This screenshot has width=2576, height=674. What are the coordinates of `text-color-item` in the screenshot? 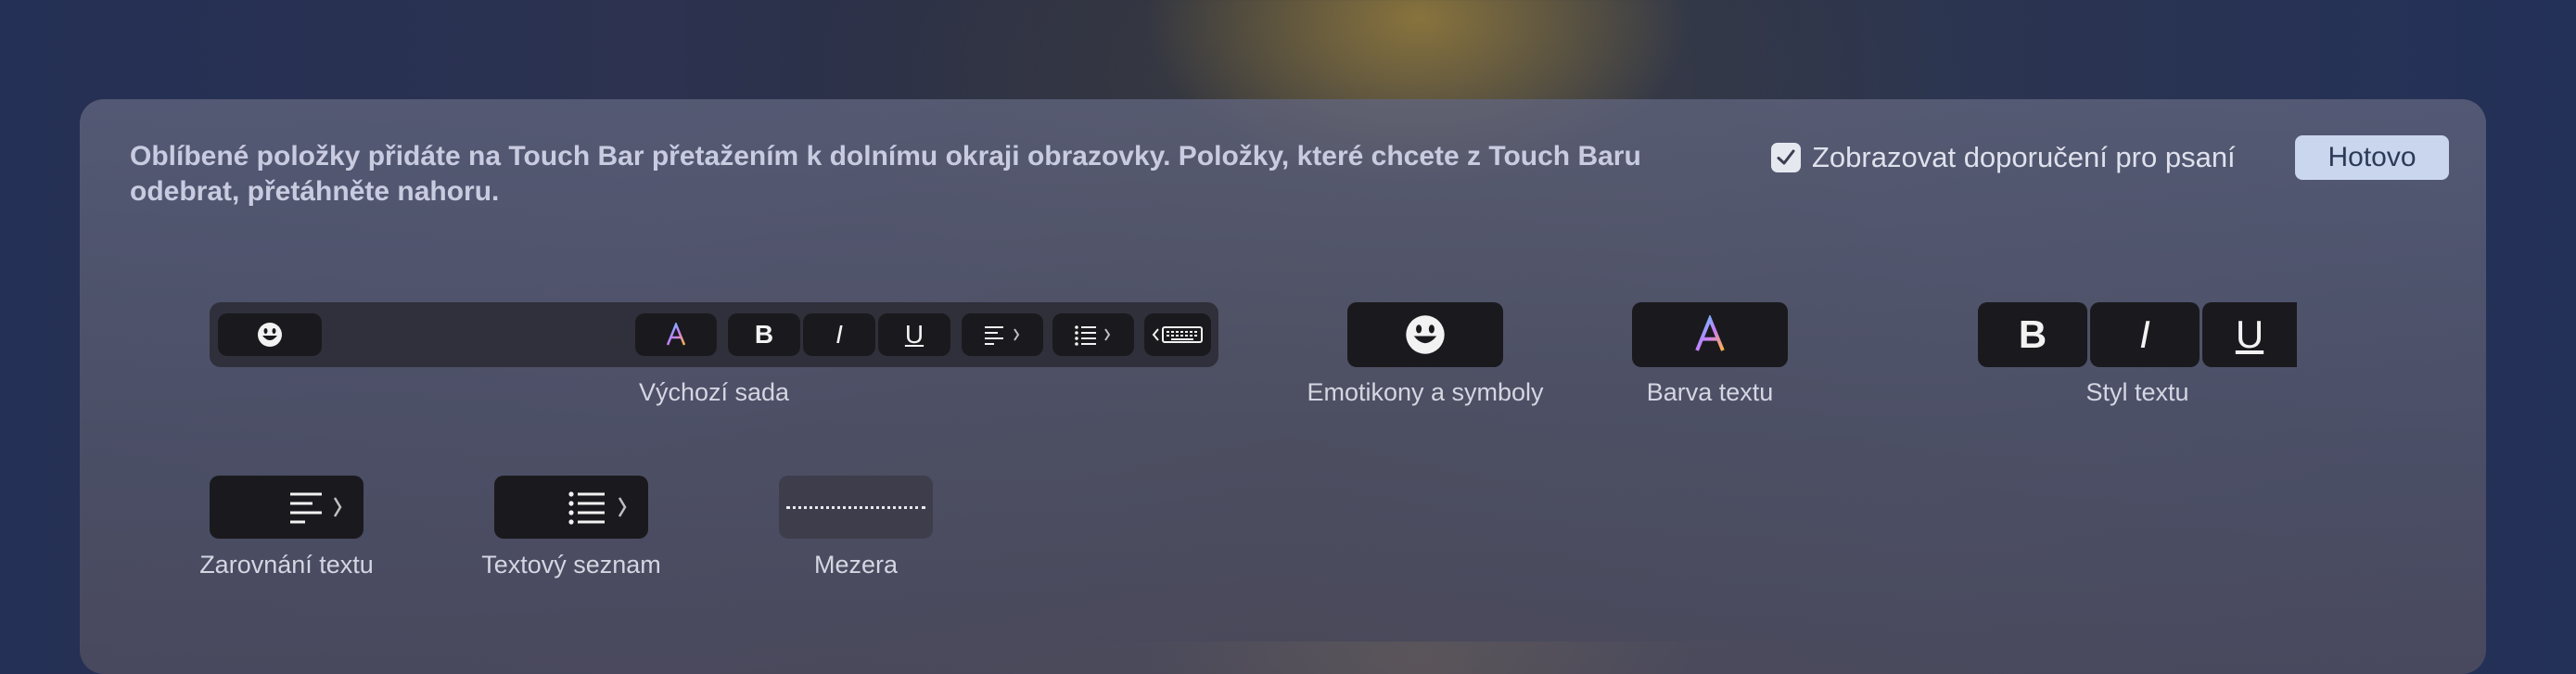 It's located at (1710, 335).